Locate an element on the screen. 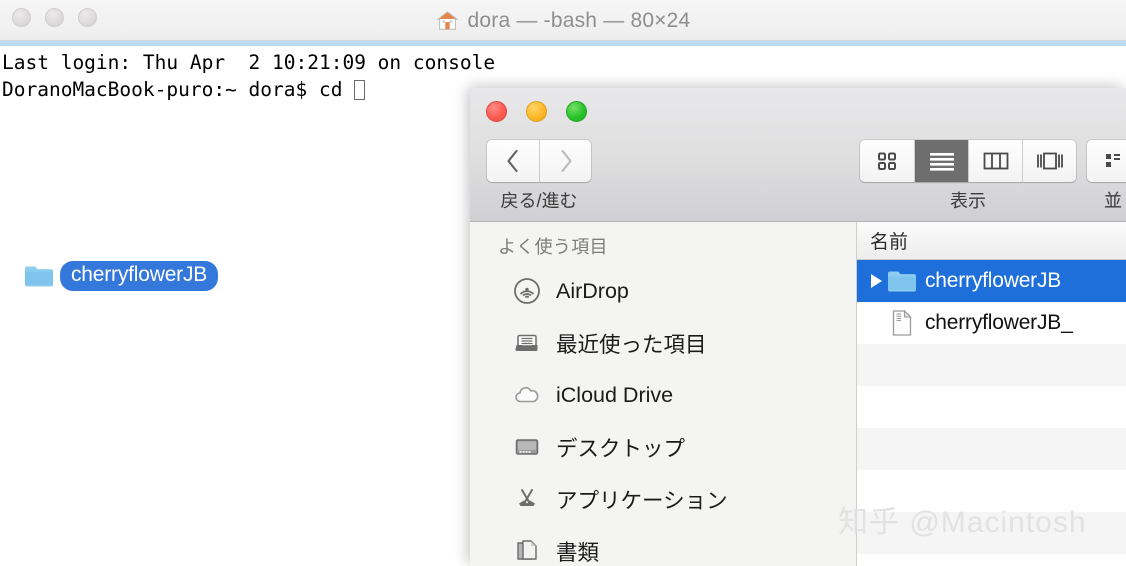 Image resolution: width=1126 pixels, height=566 pixels. dragged-folder-item: cherryflowerJB is located at coordinates (121, 276).